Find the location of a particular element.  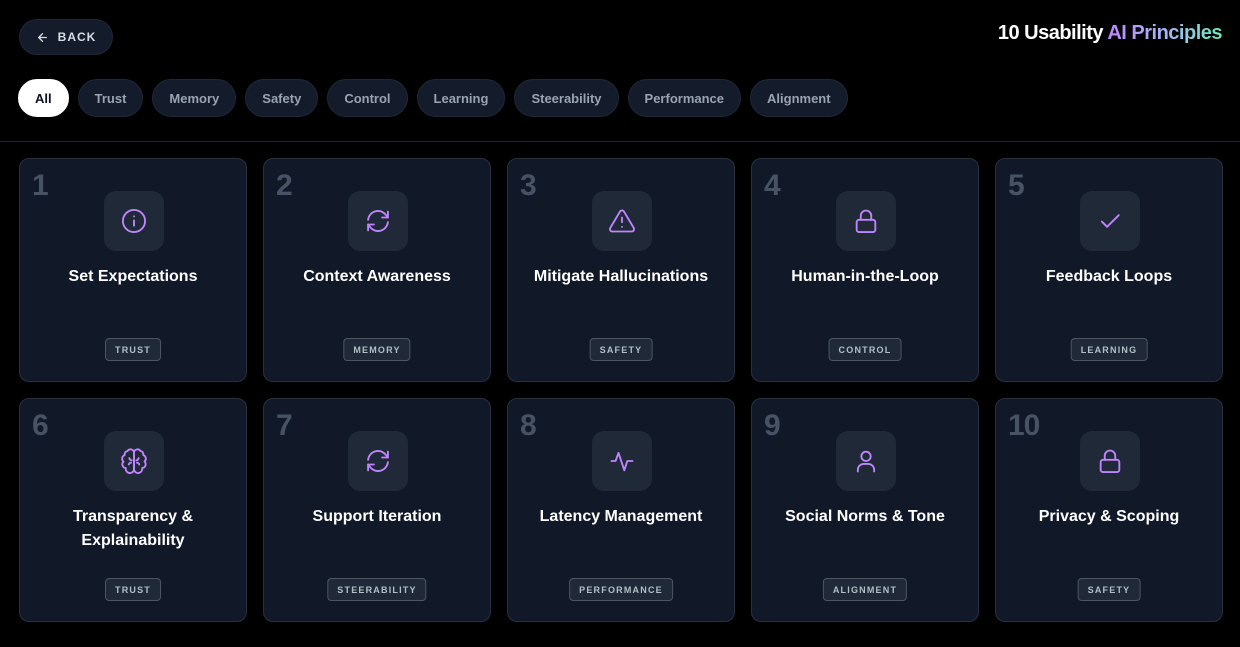

user-icon is located at coordinates (866, 461).